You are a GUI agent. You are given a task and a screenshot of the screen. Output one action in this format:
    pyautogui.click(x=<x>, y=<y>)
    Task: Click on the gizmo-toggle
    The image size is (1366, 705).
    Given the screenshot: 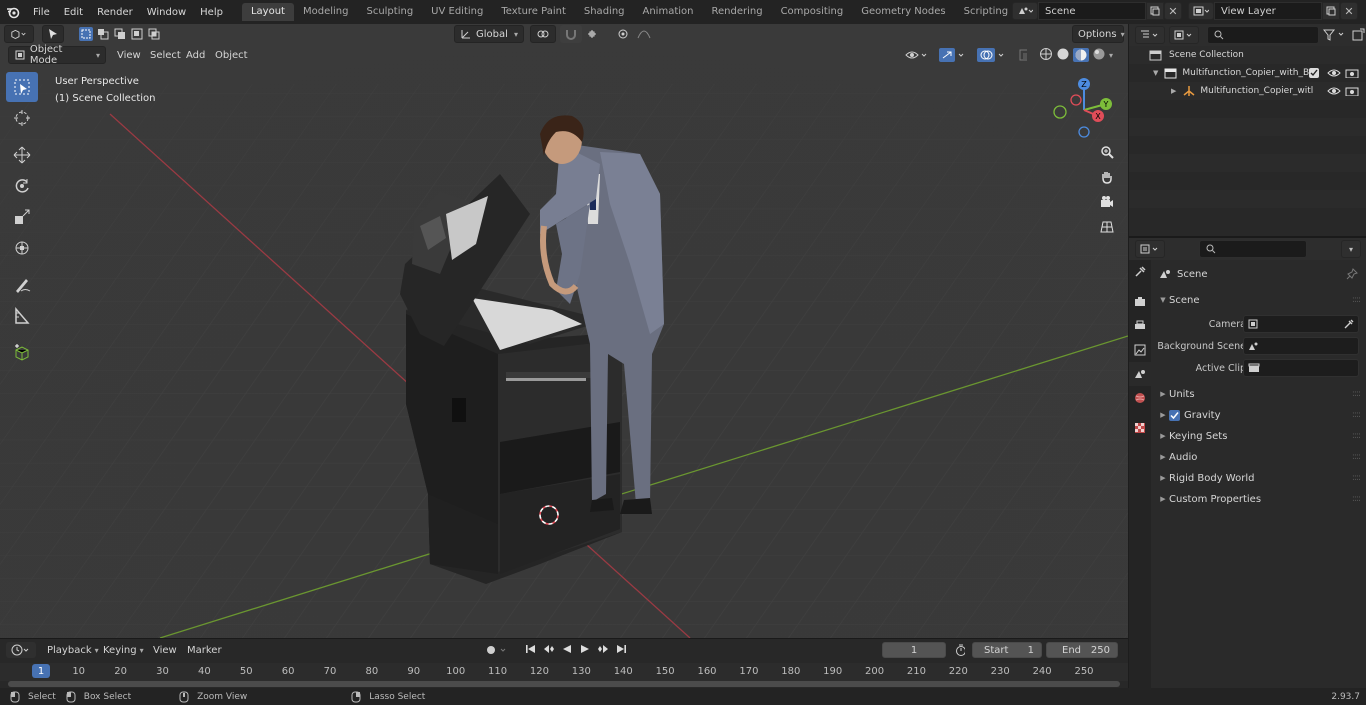 What is the action you would take?
    pyautogui.click(x=952, y=55)
    